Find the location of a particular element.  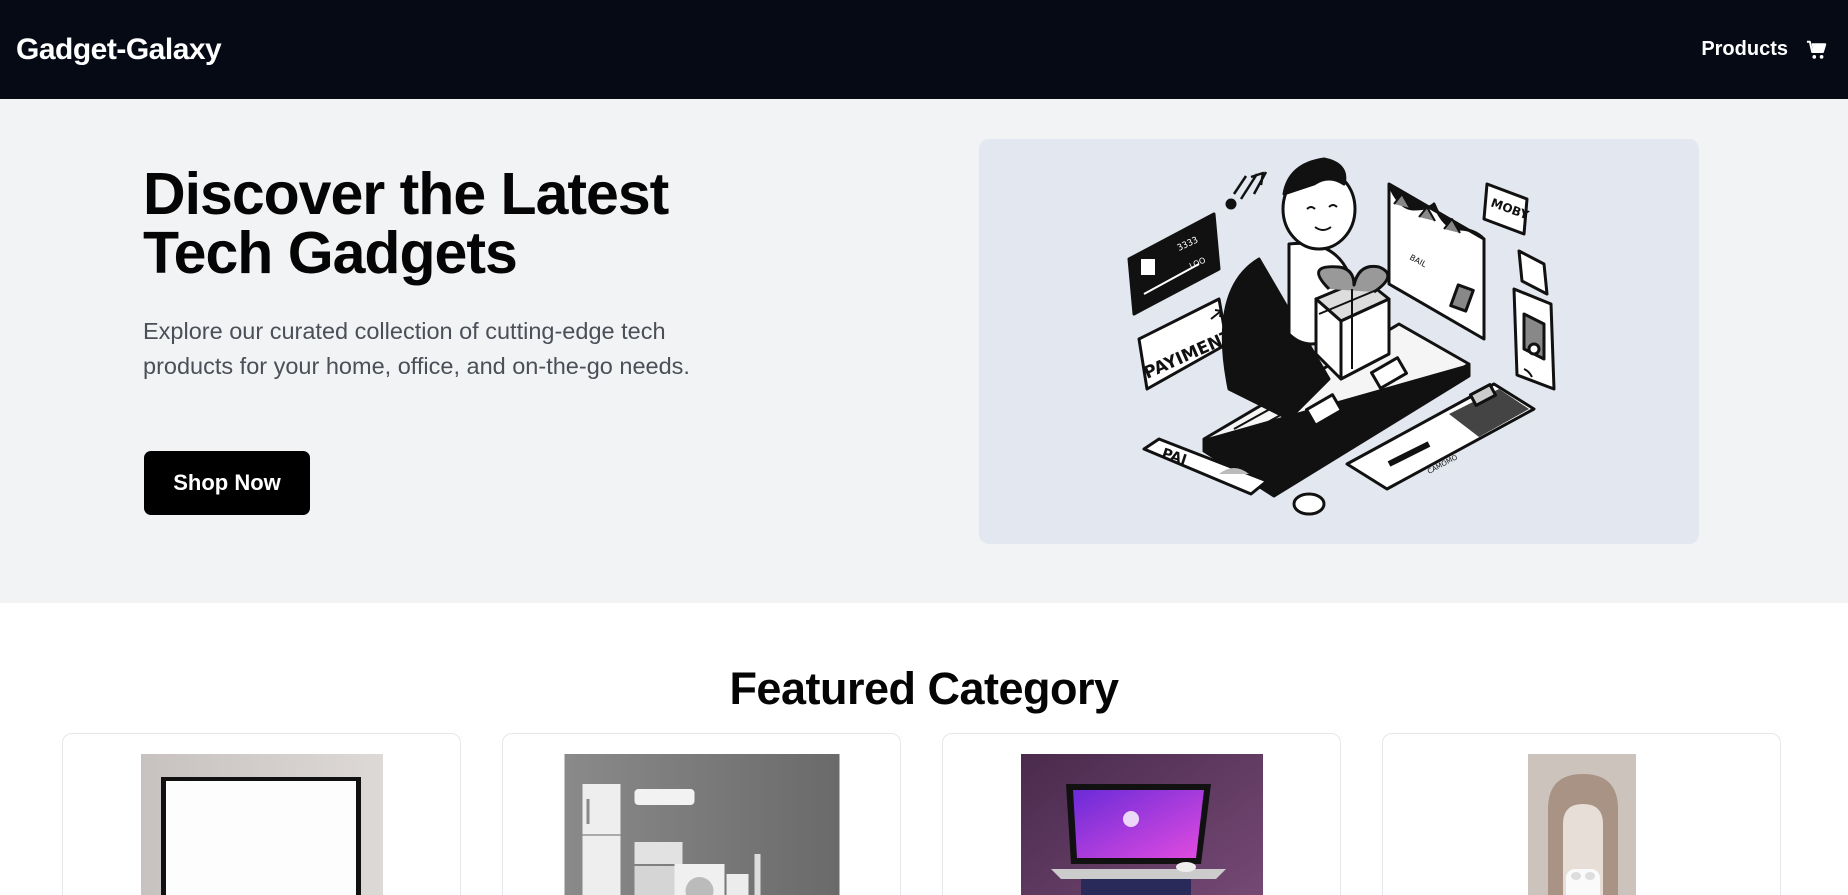

nav-links: Products is located at coordinates (1764, 49).